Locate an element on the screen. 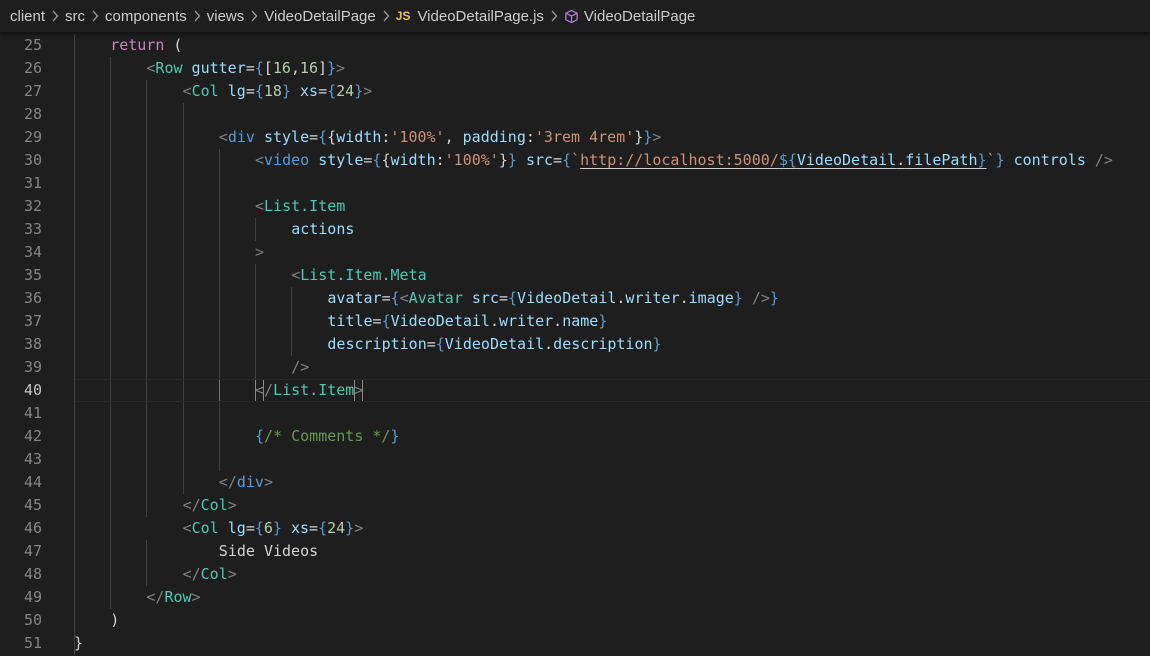  code-token: title is located at coordinates (350, 321).